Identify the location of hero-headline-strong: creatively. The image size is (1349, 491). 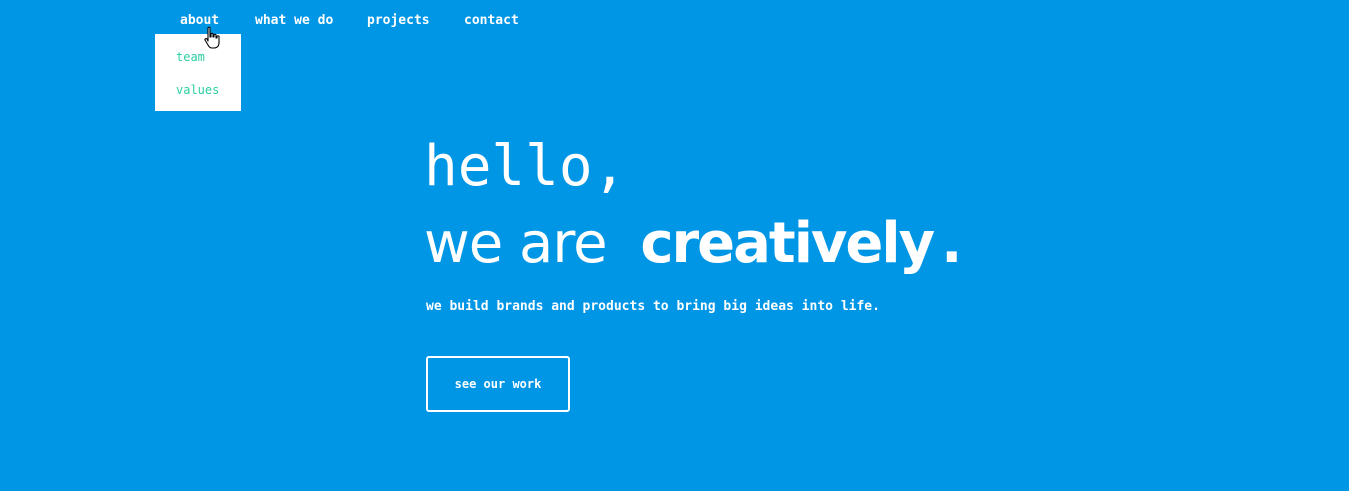
(787, 243).